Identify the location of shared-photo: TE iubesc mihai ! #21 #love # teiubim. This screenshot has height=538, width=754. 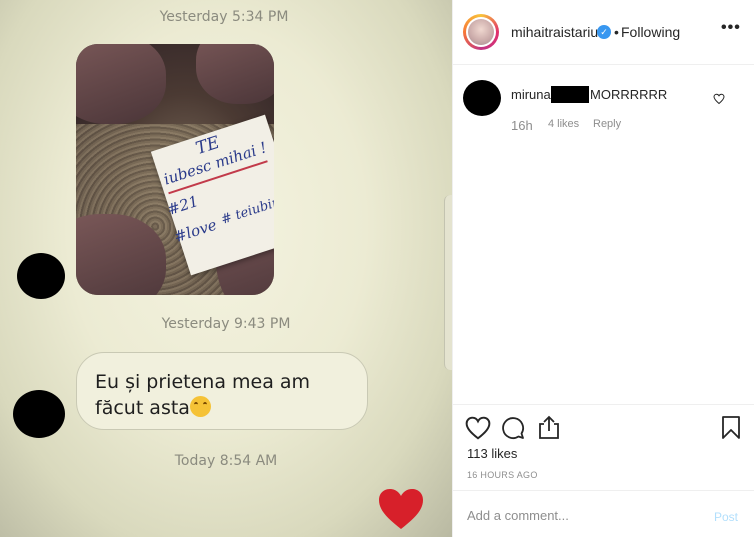
(175, 169).